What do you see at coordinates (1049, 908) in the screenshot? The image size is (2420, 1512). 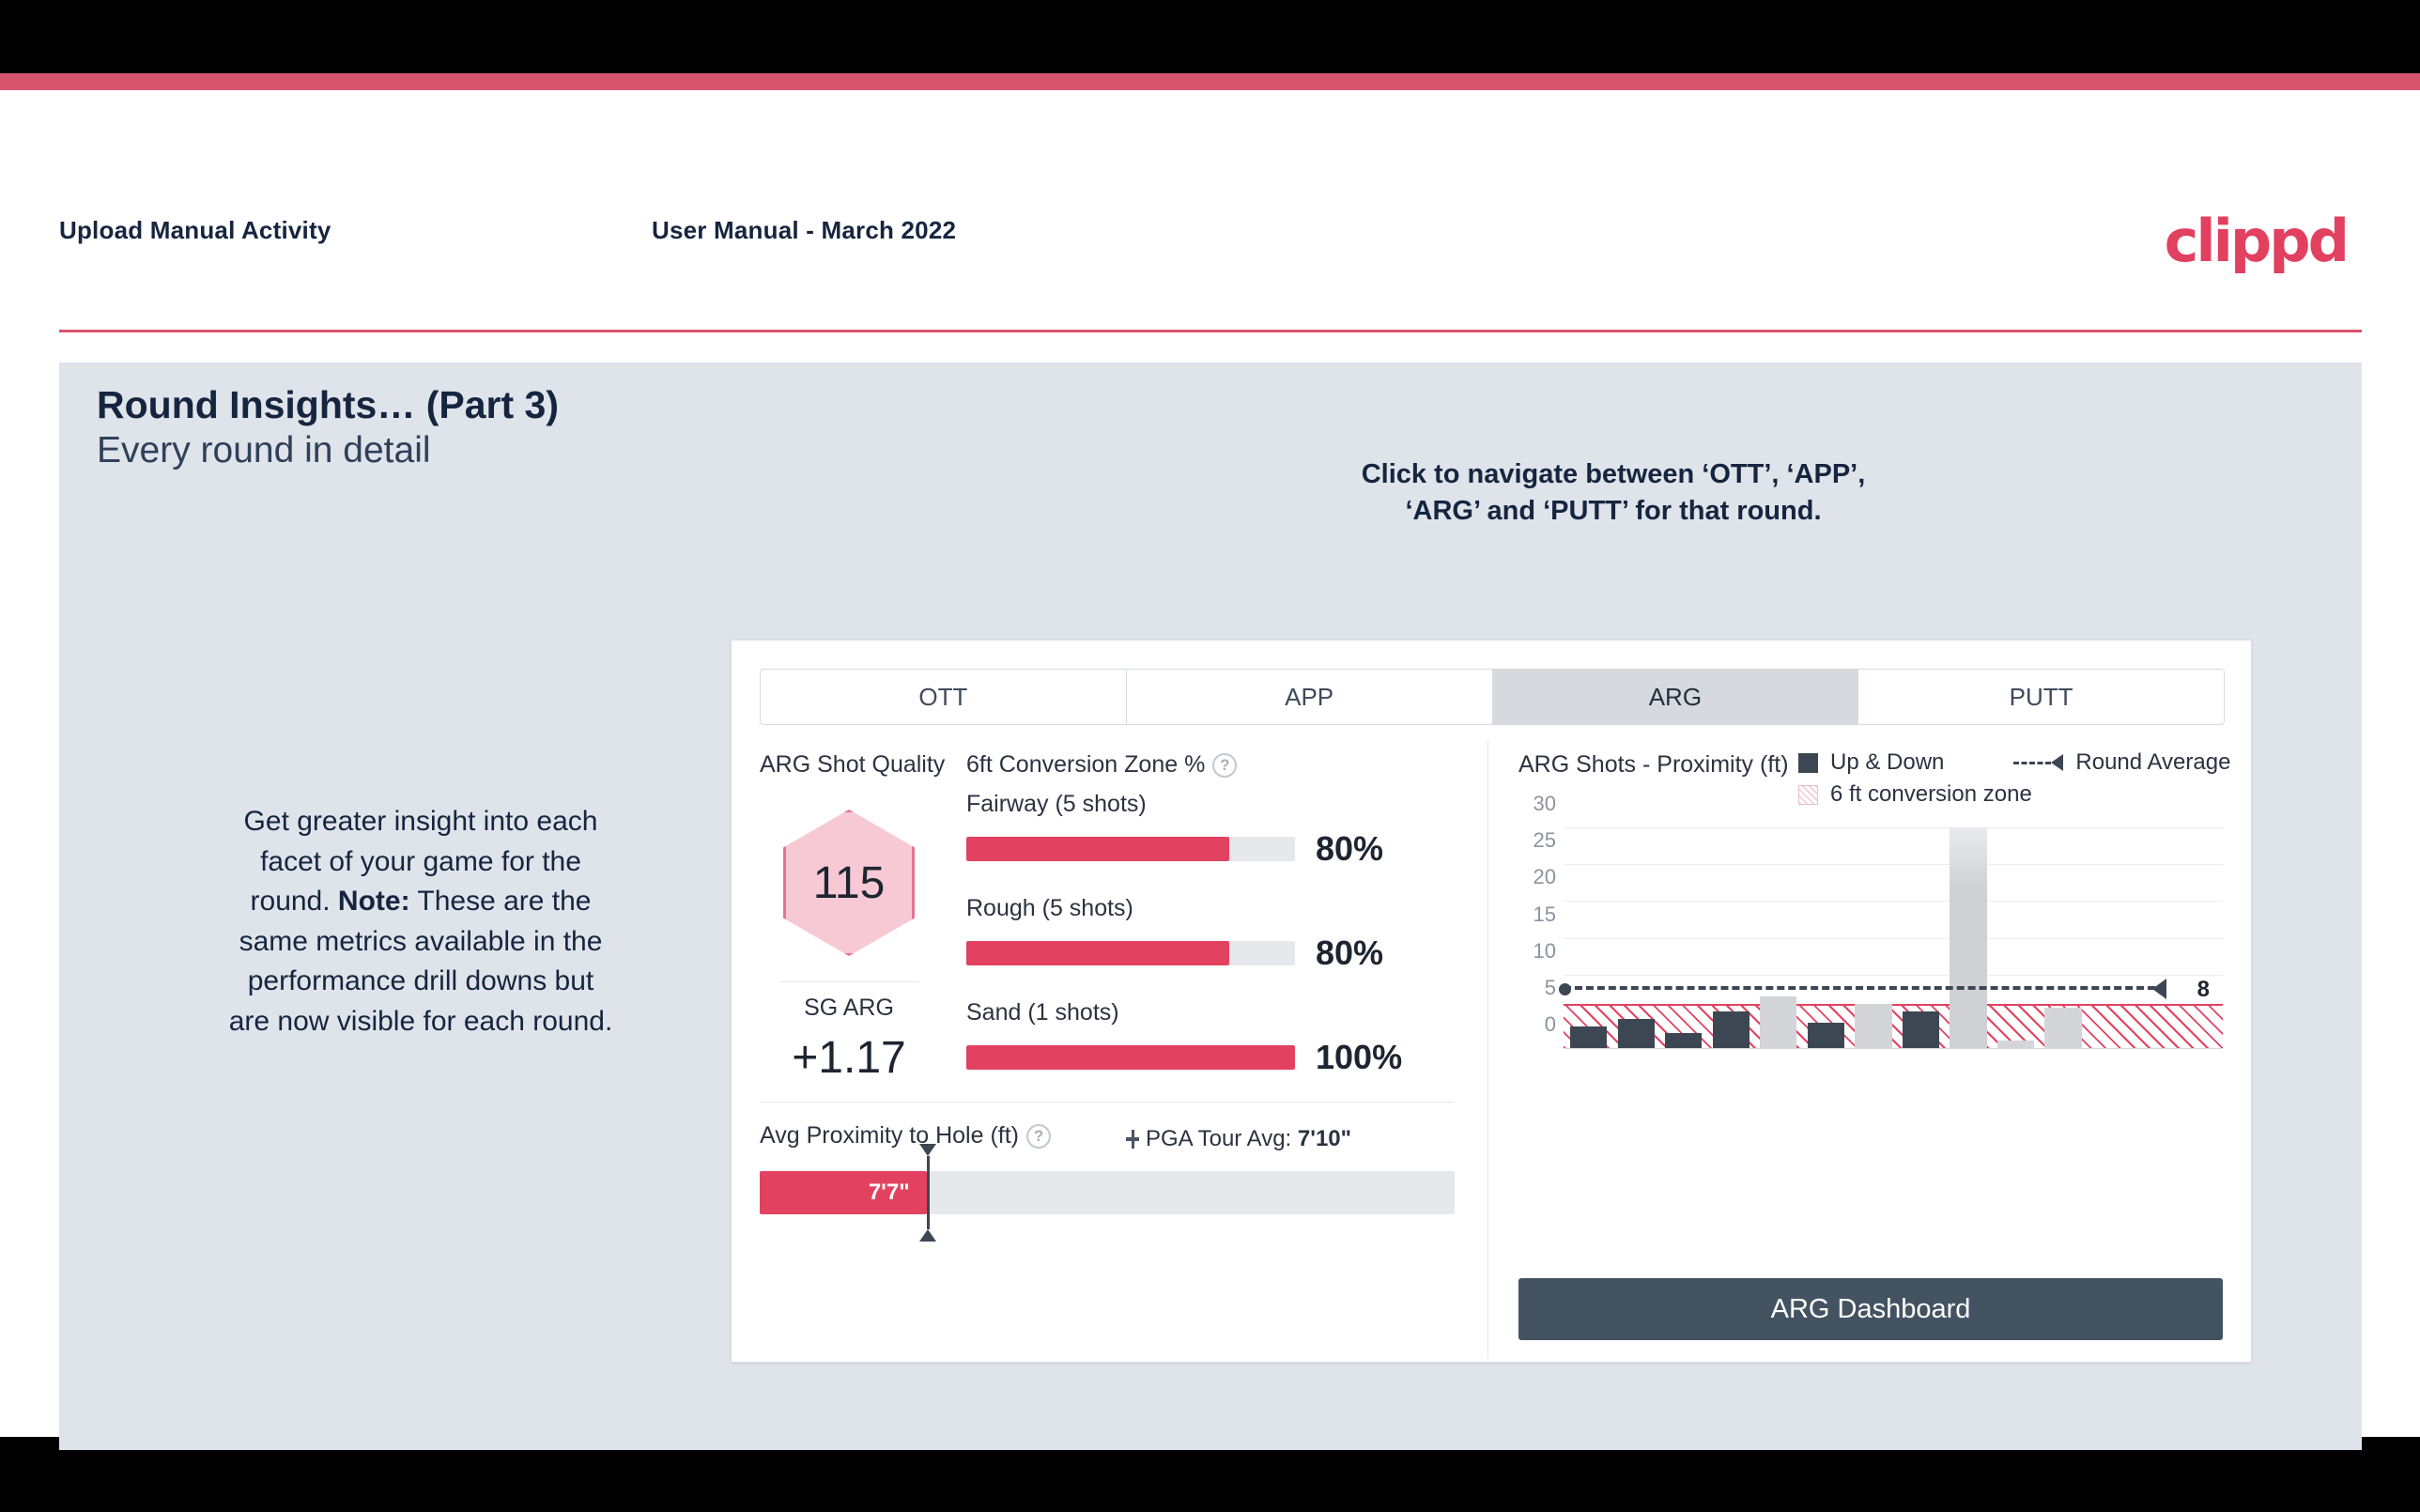 I see `conversion-row-label: Rough (5 shots)` at bounding box center [1049, 908].